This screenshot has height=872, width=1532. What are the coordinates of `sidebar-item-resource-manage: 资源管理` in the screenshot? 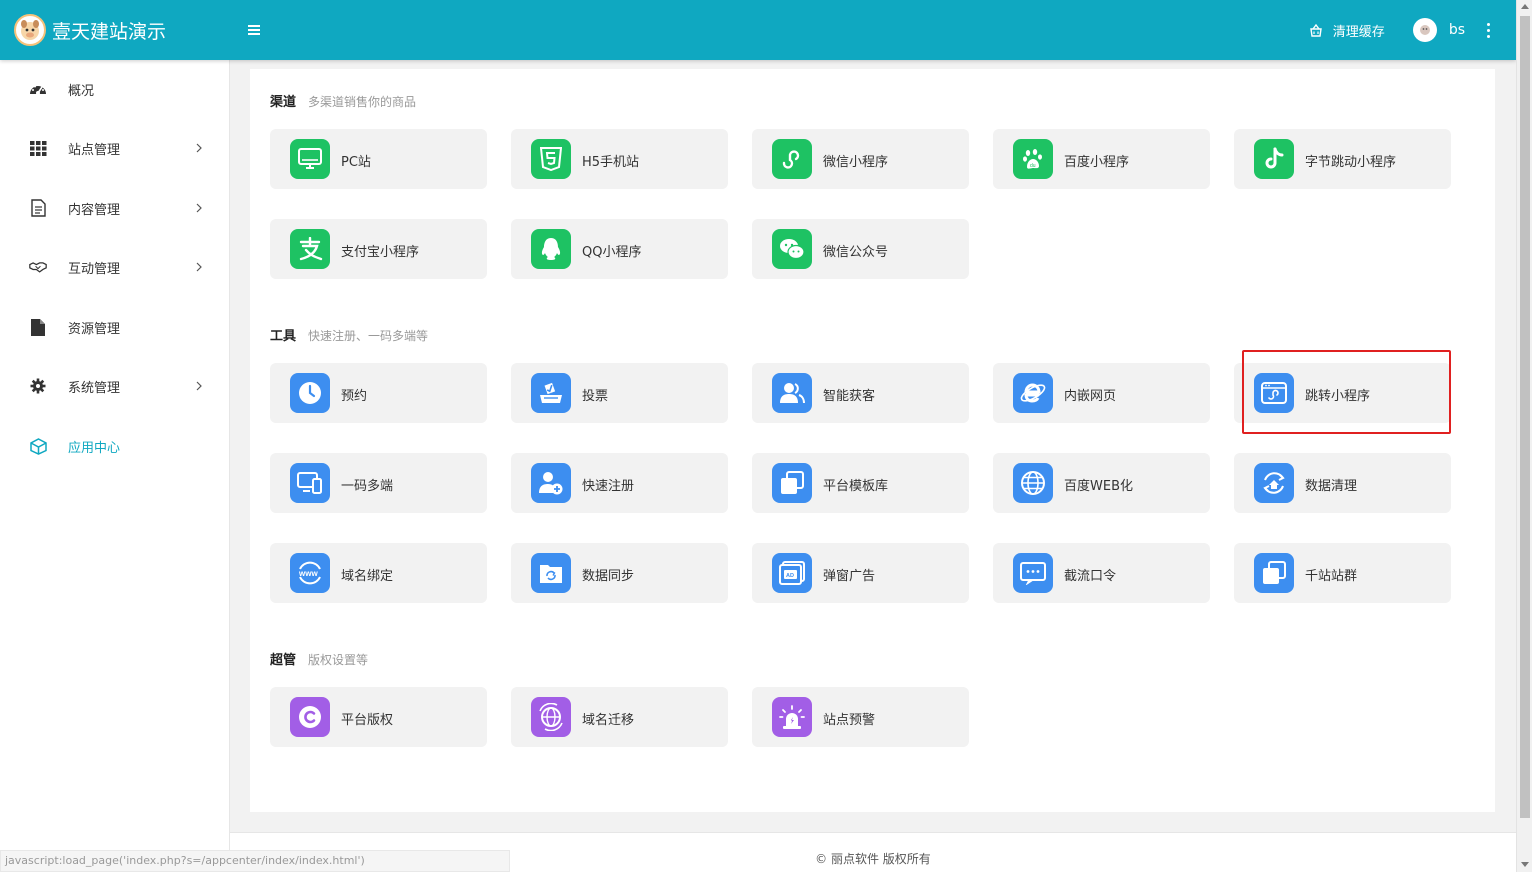 It's located at (115, 327).